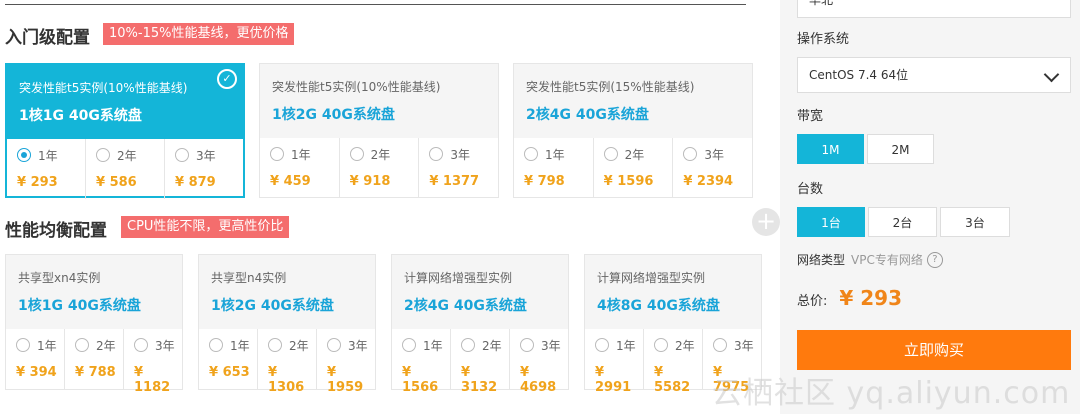  Describe the element at coordinates (94, 359) in the screenshot. I see `term-option: 2年 ¥ 788` at that location.